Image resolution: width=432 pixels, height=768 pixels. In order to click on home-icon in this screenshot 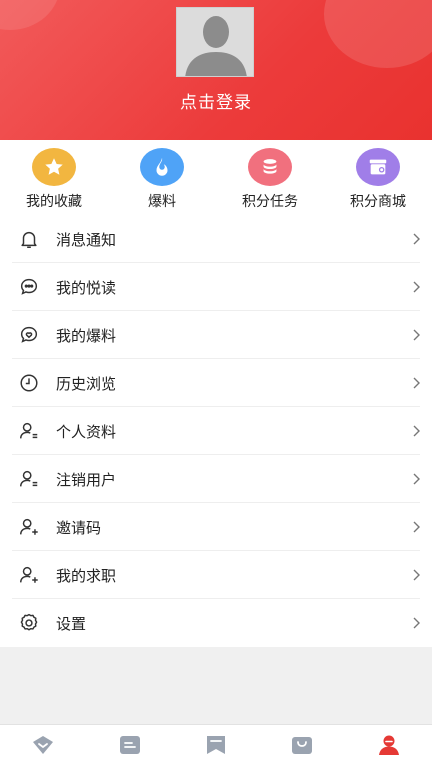, I will do `click(43, 747)`.